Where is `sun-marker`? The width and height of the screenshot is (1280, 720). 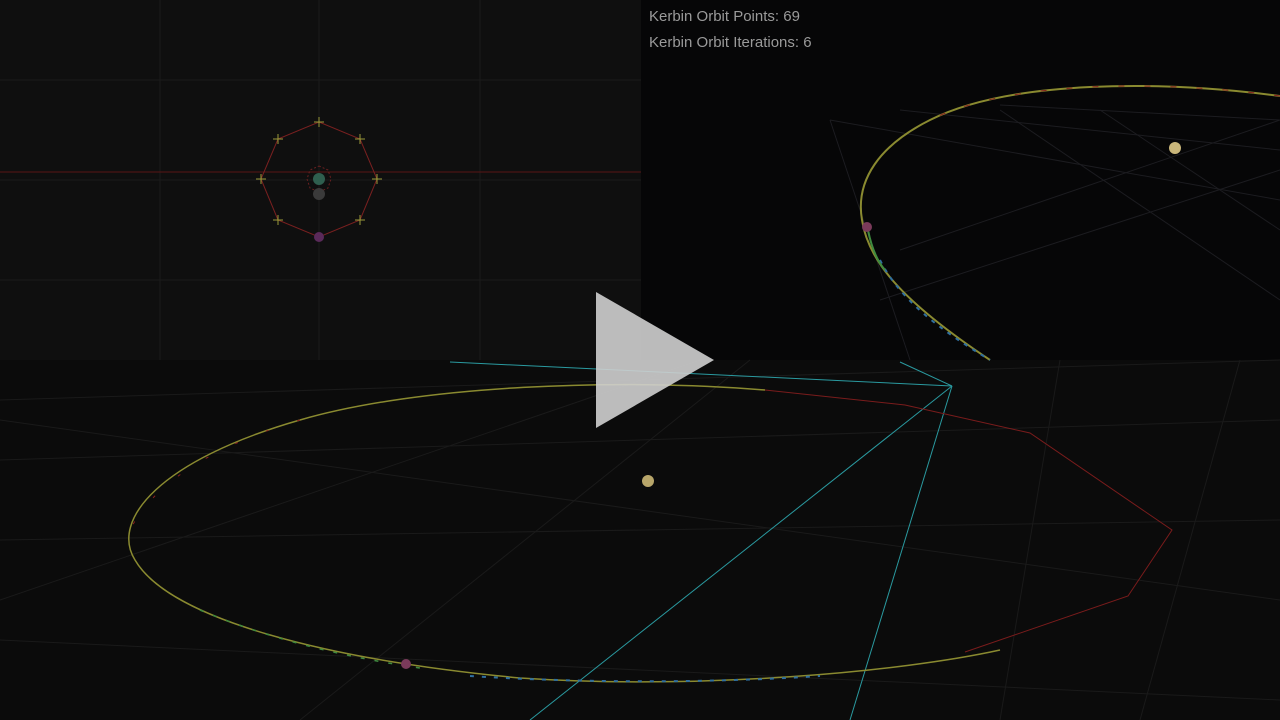
sun-marker is located at coordinates (648, 481).